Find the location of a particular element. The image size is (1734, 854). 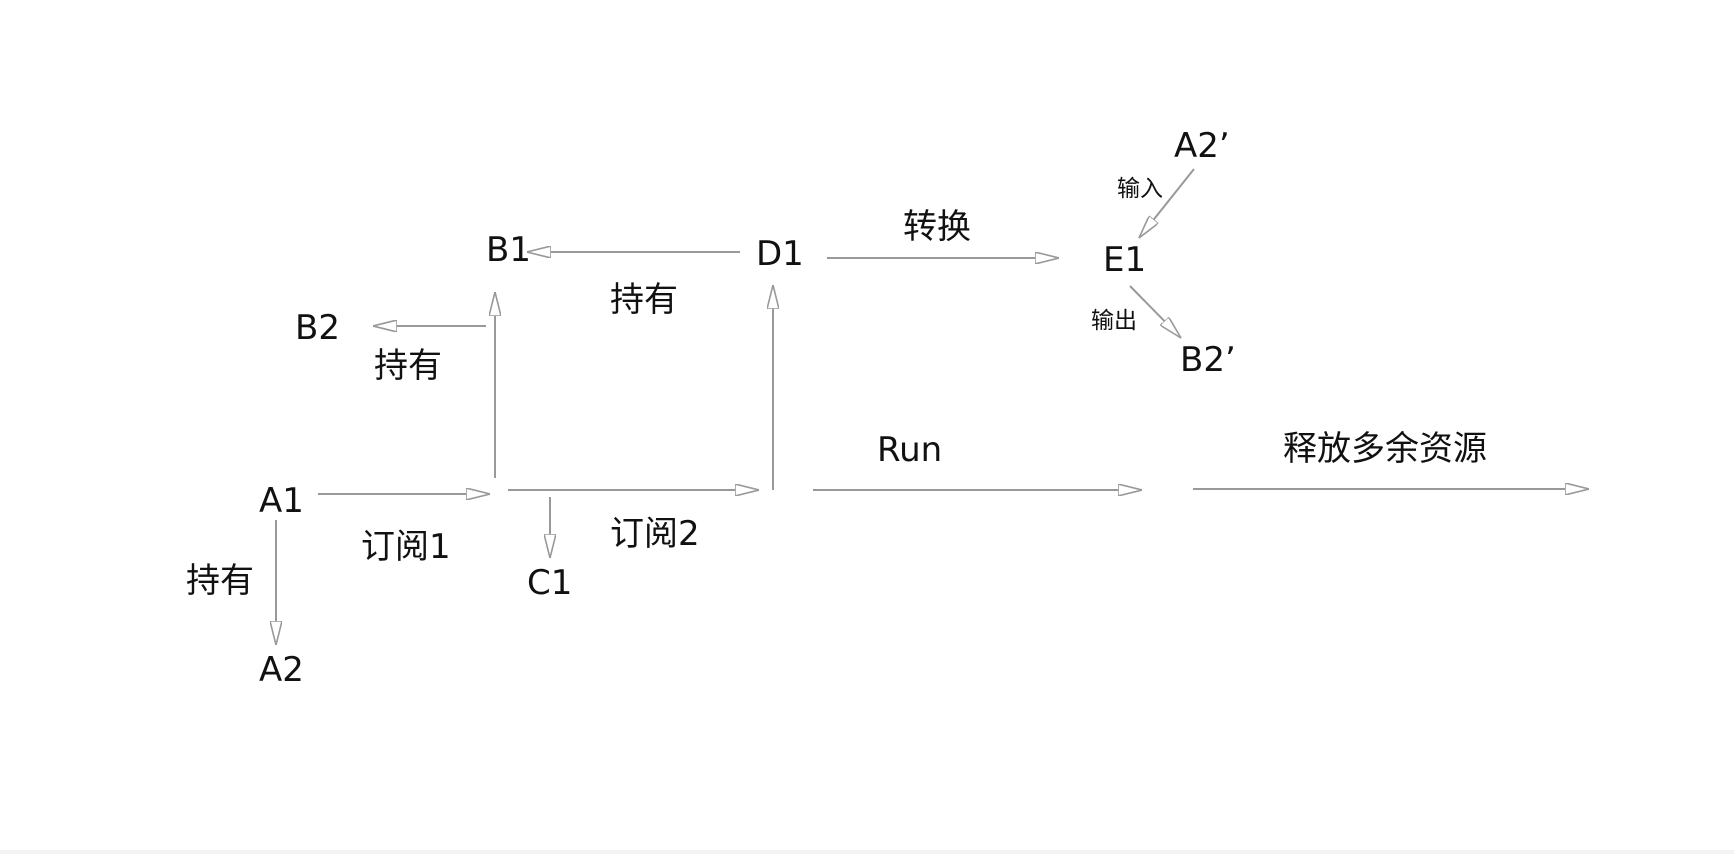

node-c1: C1 is located at coordinates (549, 583).